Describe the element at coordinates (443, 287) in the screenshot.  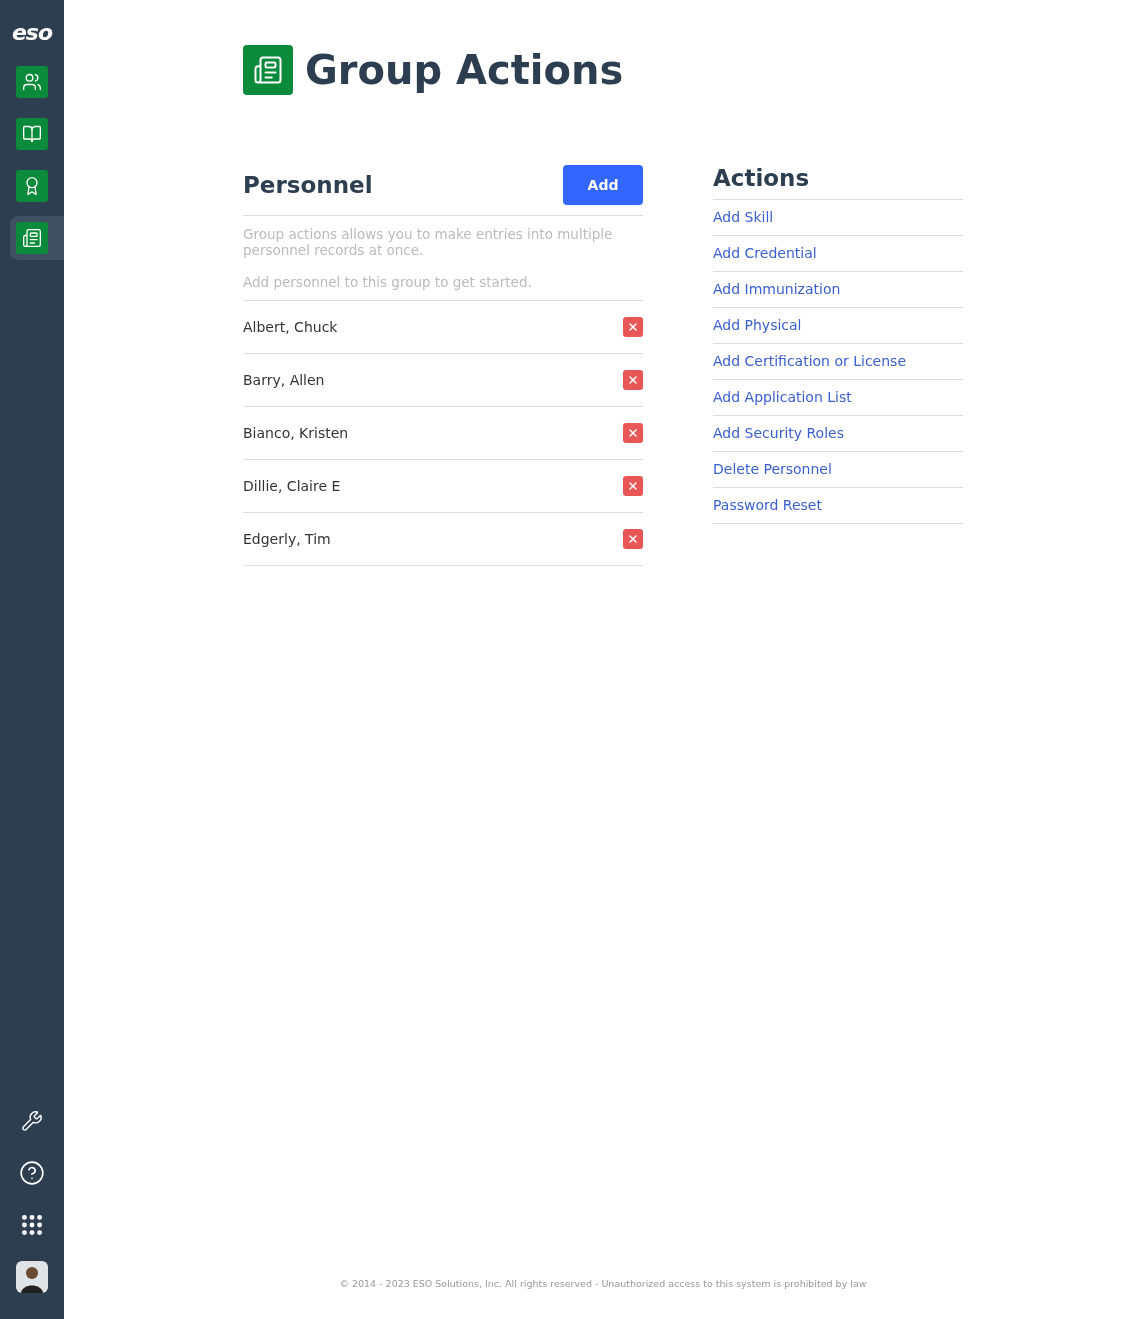
I see `hint-text: Add personnel to this group to get started.` at that location.